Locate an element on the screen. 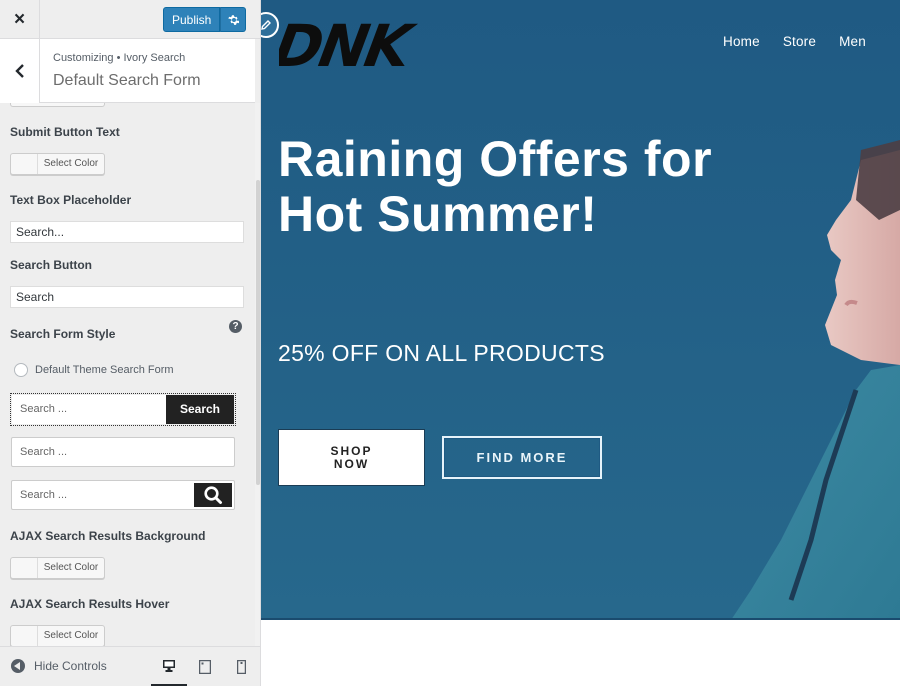  text-box-placeholder-label: Text Box Placeholder is located at coordinates (71, 200).